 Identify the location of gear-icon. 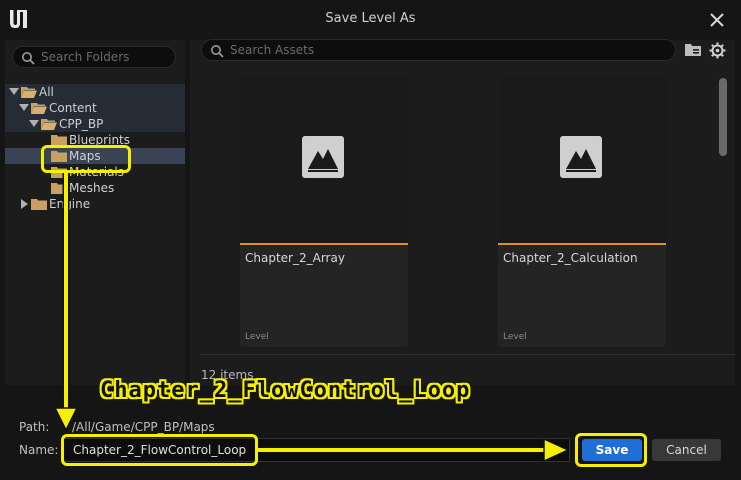
(717, 50).